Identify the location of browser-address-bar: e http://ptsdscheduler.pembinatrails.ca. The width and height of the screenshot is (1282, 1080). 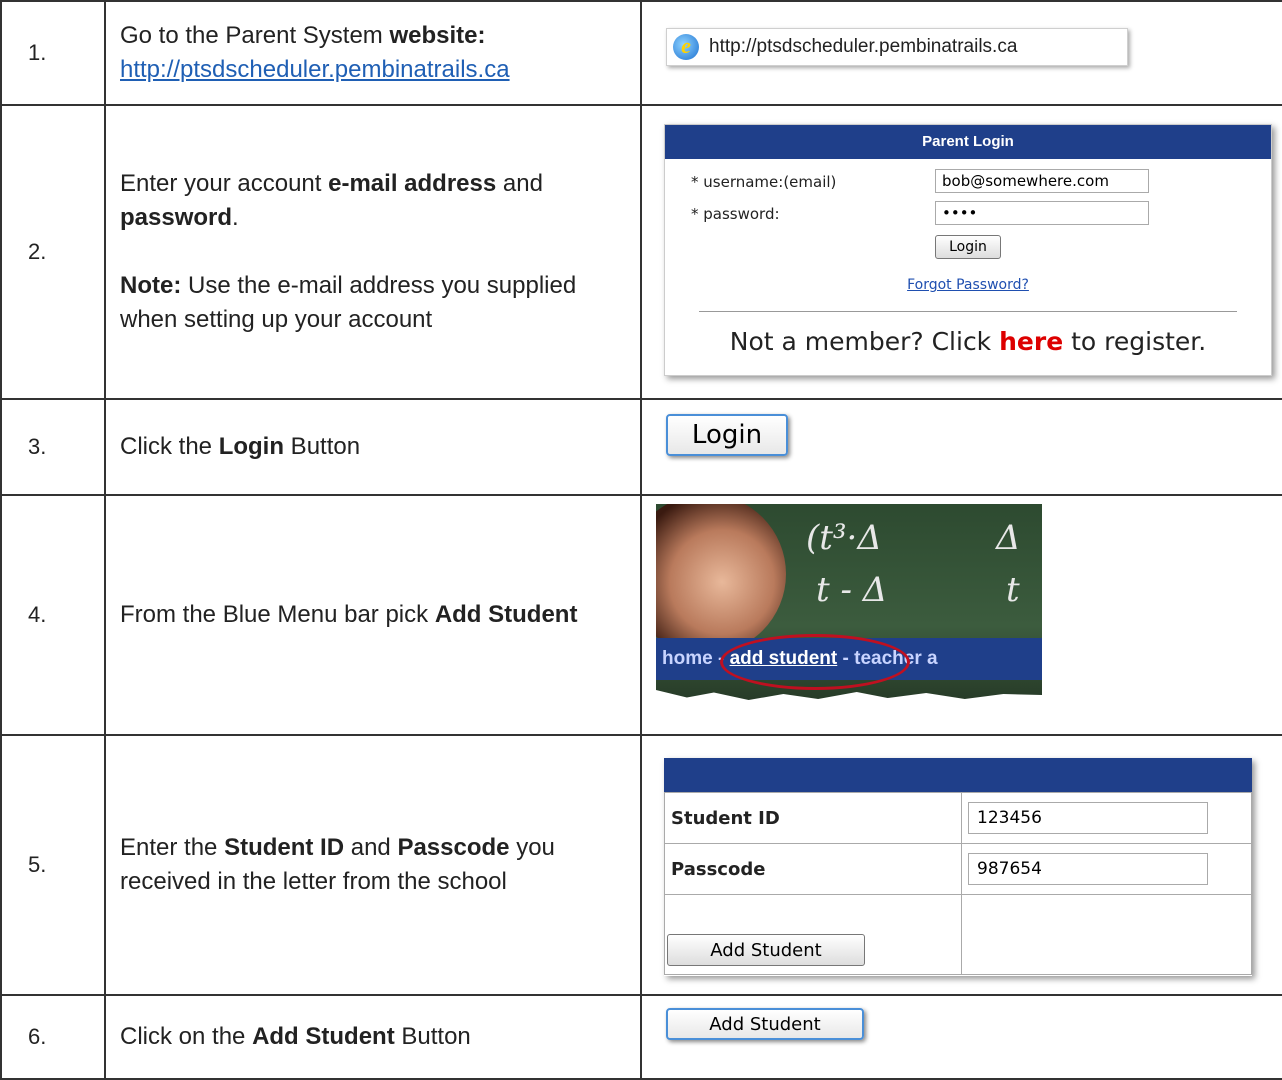
(897, 47).